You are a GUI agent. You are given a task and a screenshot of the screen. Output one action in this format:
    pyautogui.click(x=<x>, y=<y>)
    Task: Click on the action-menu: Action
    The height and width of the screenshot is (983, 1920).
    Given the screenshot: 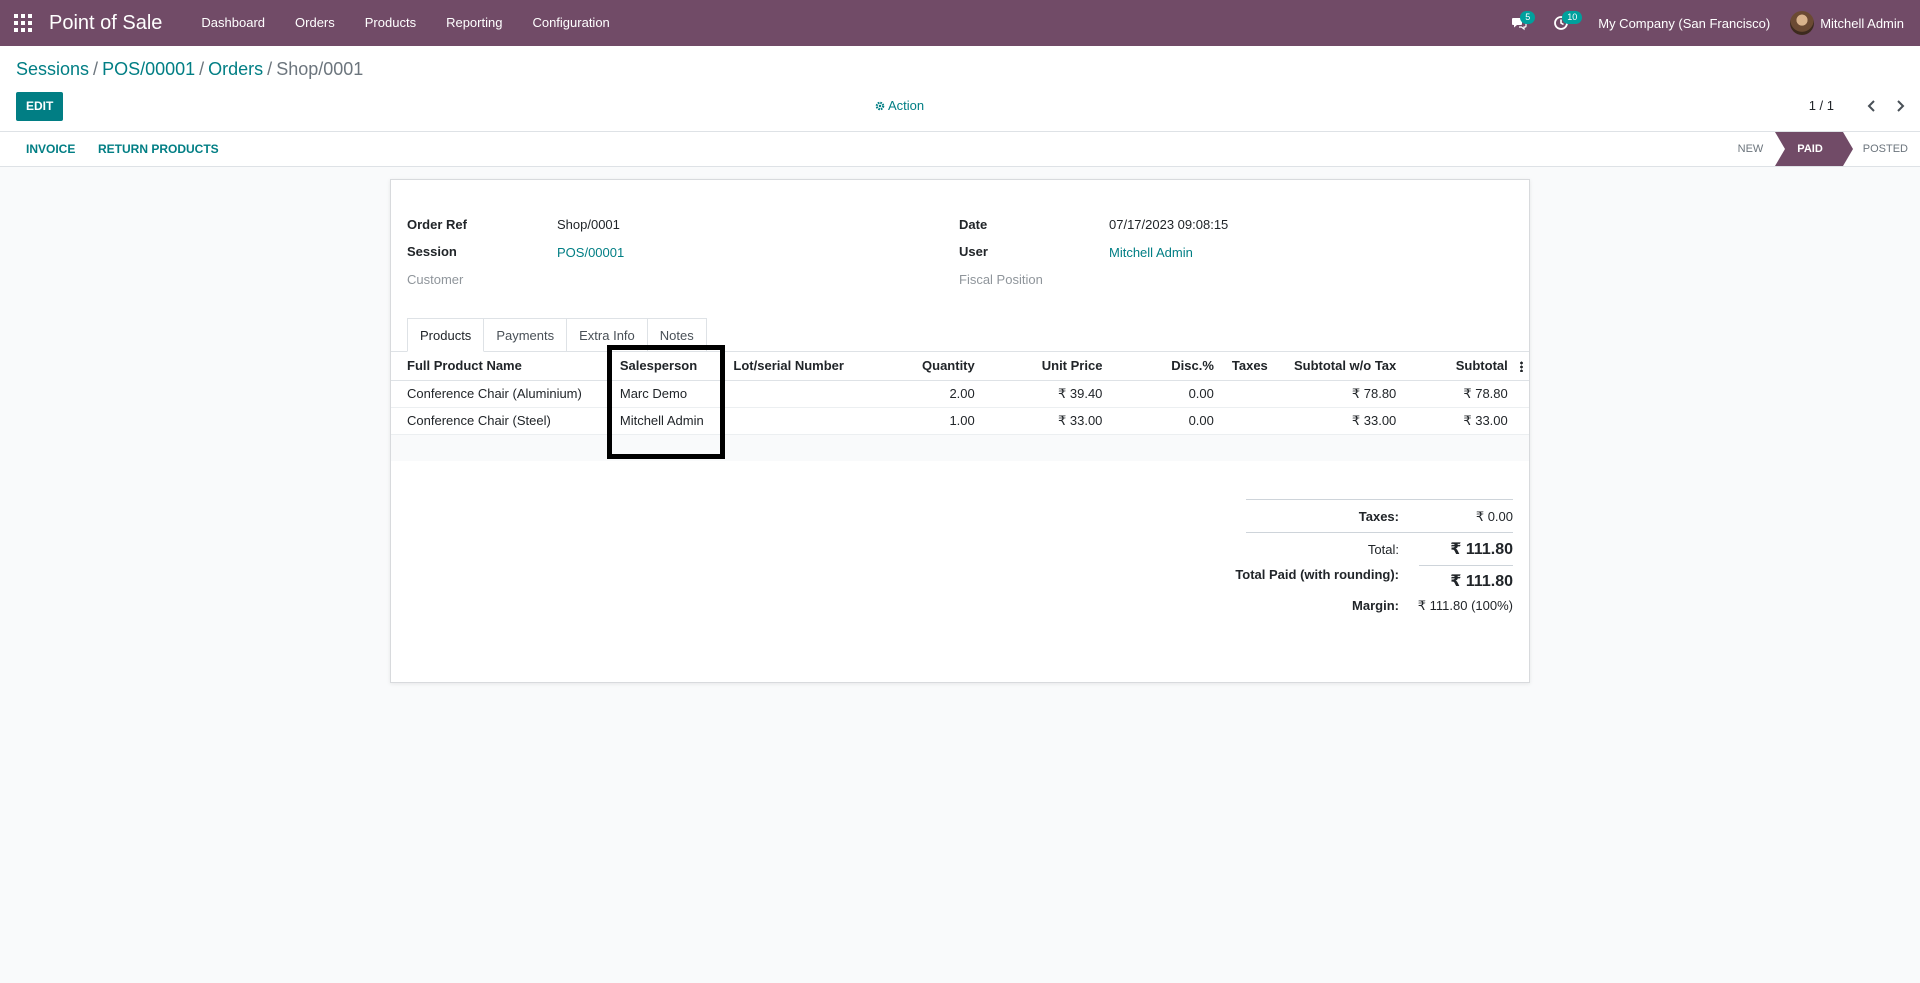 What is the action you would take?
    pyautogui.click(x=899, y=105)
    